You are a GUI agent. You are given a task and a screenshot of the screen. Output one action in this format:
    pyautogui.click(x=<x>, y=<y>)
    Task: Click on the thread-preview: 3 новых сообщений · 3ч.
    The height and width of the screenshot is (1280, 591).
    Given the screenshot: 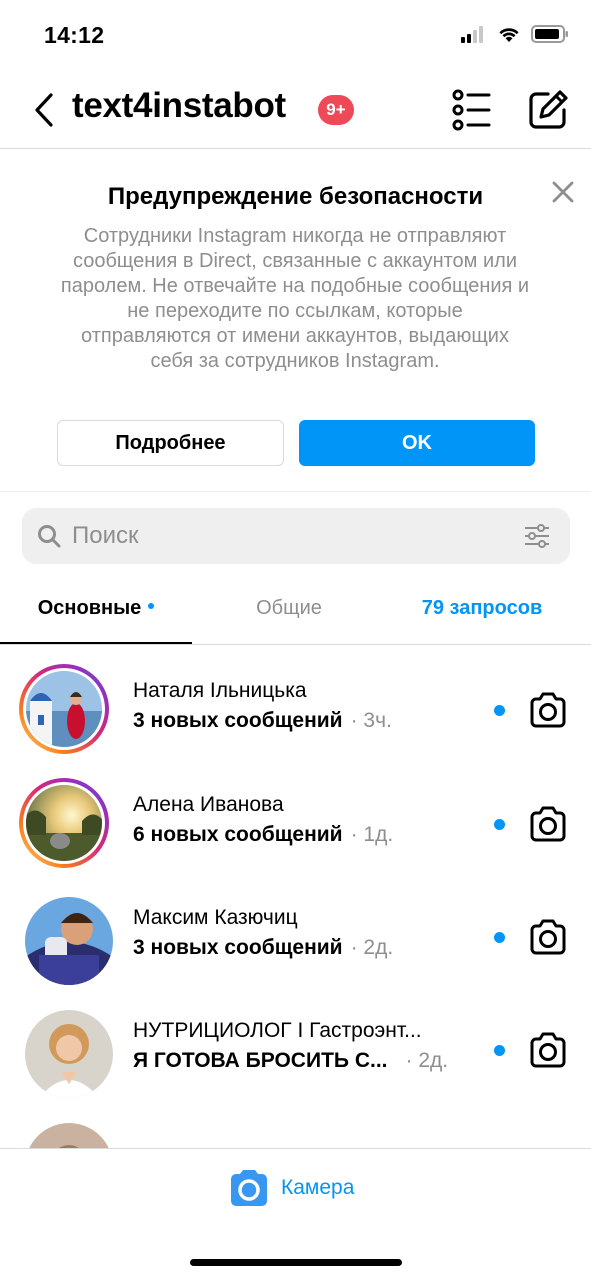 What is the action you would take?
    pyautogui.click(x=262, y=721)
    